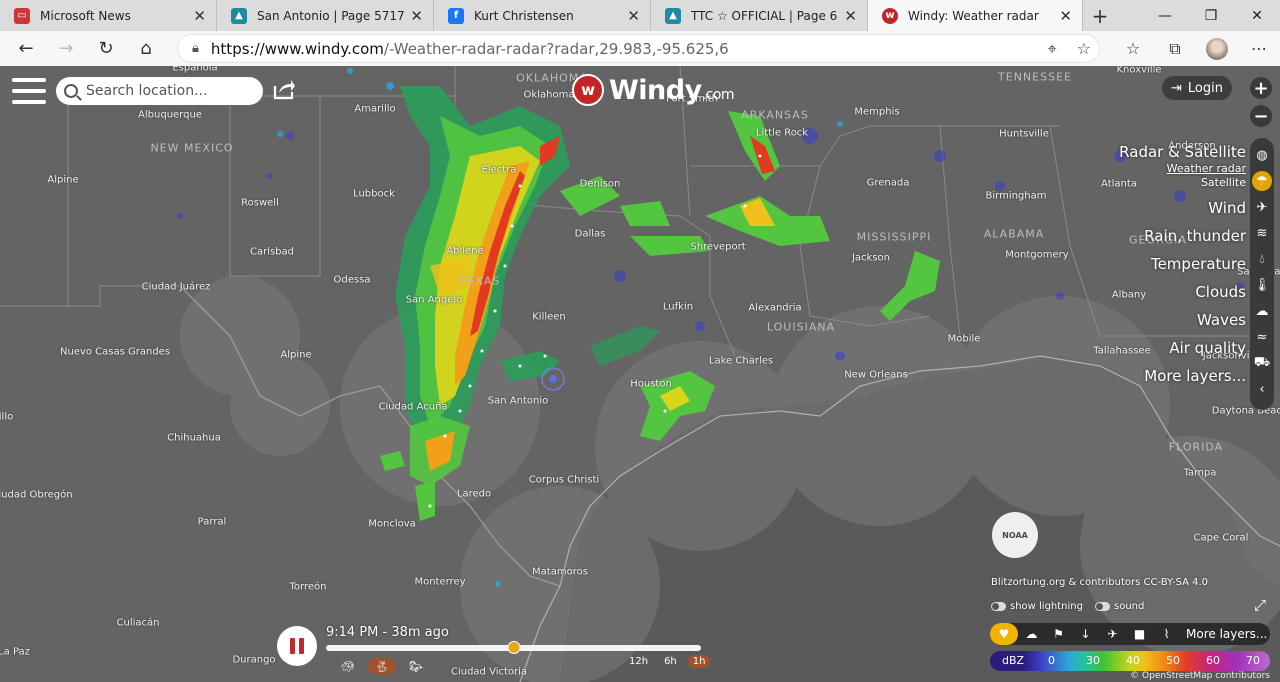  Describe the element at coordinates (416, 666) in the screenshot. I see `horse-icon: 🐎︎` at that location.